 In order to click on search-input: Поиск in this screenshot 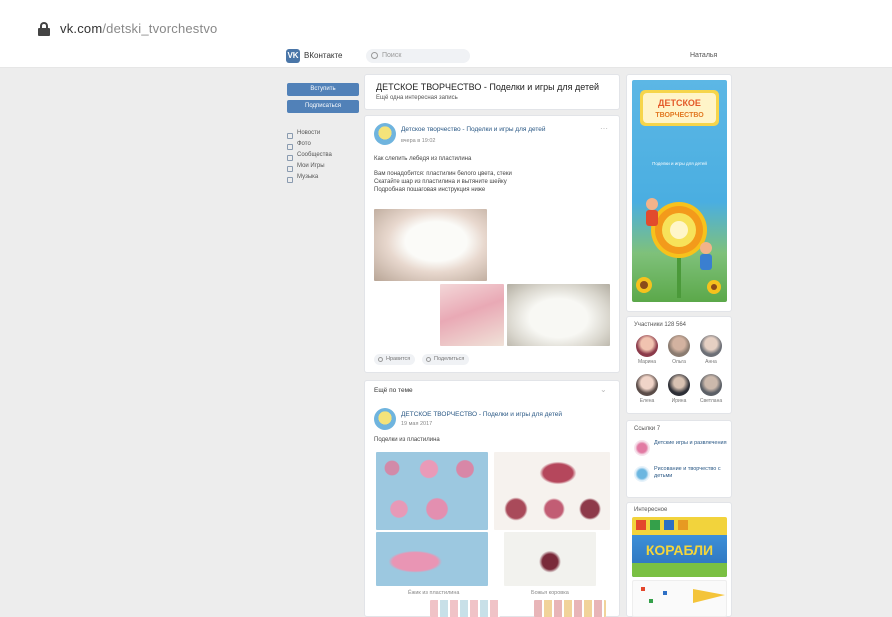, I will do `click(418, 56)`.